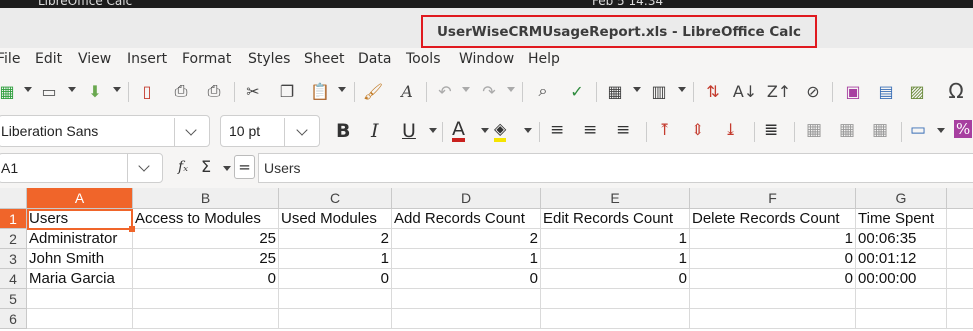 This screenshot has height=331, width=973. I want to click on underline-dropdown-icon, so click(433, 130).